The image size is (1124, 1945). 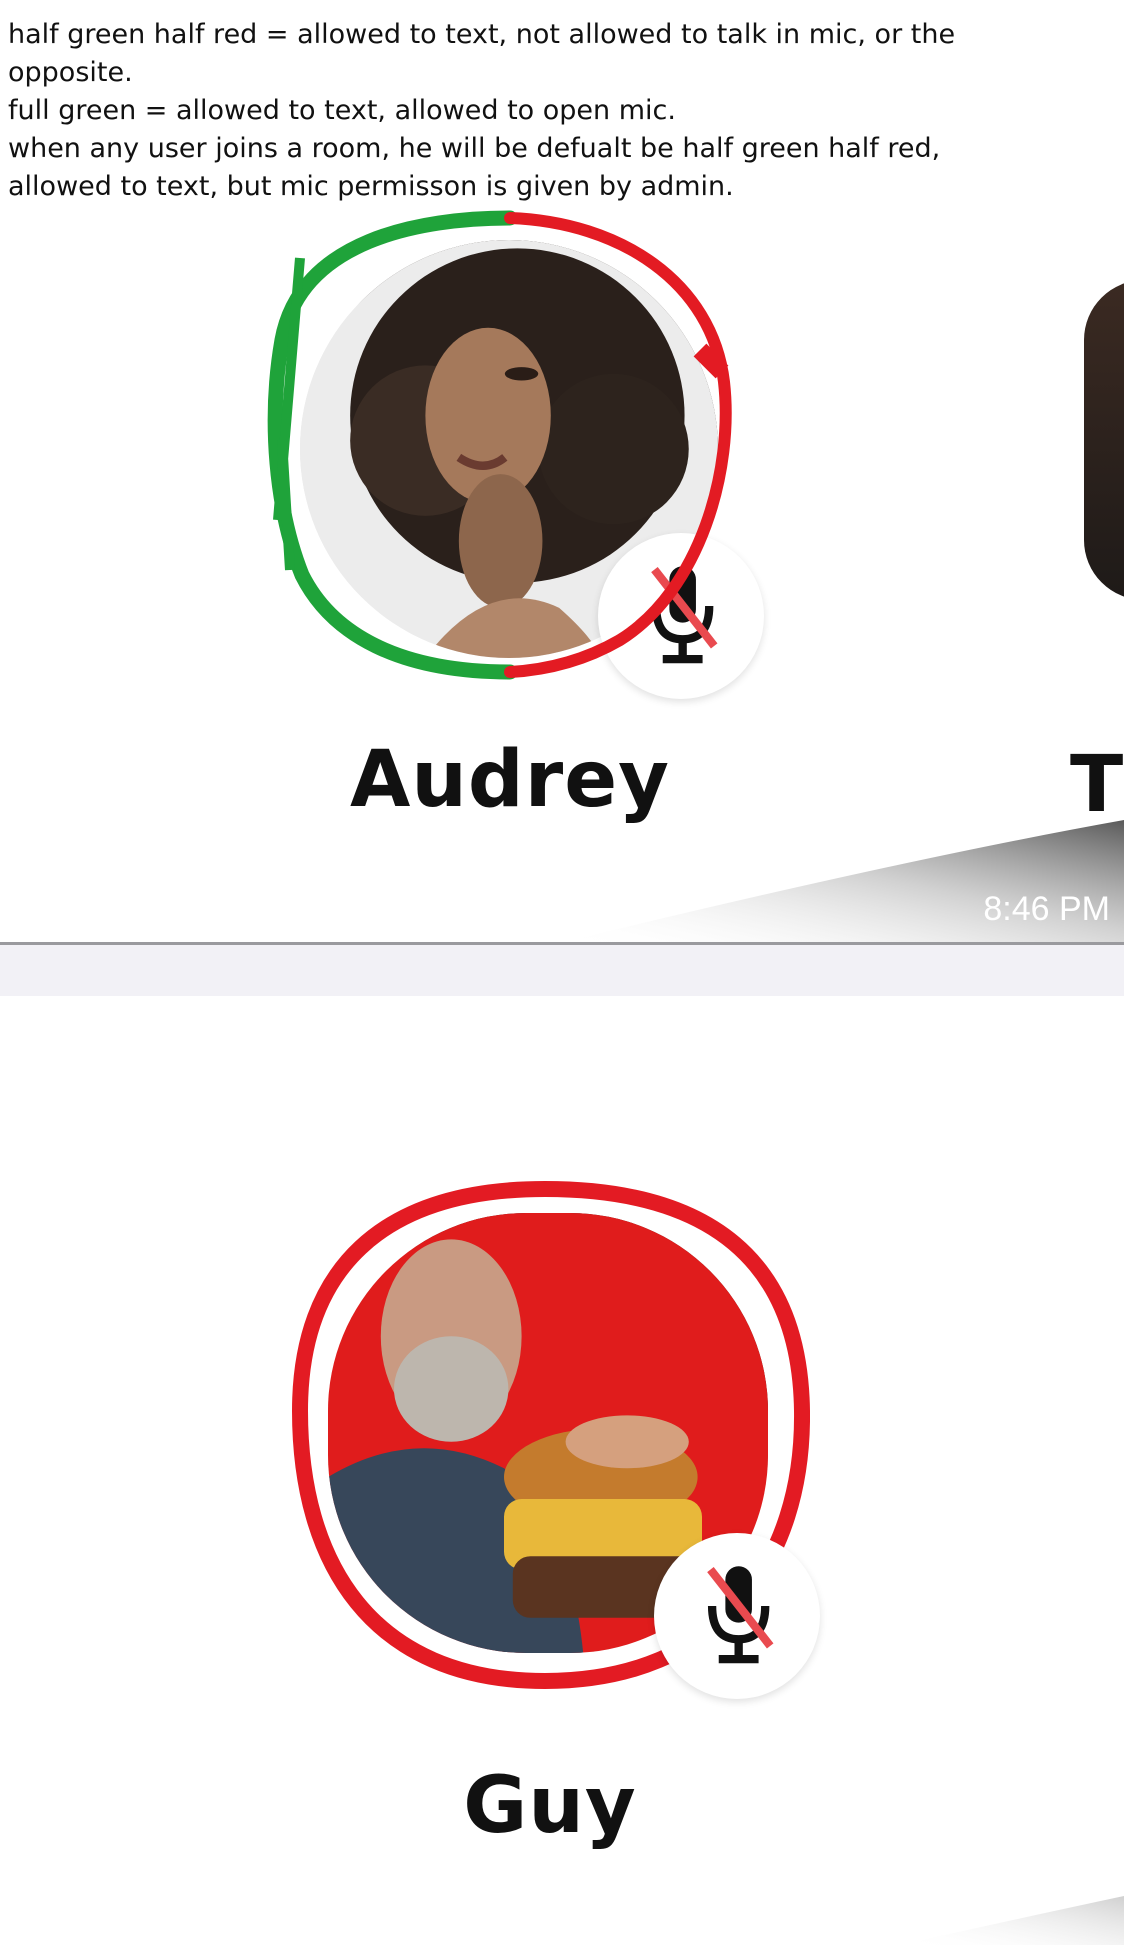 I want to click on message-timestamp: 8:46 PM, so click(x=1046, y=909).